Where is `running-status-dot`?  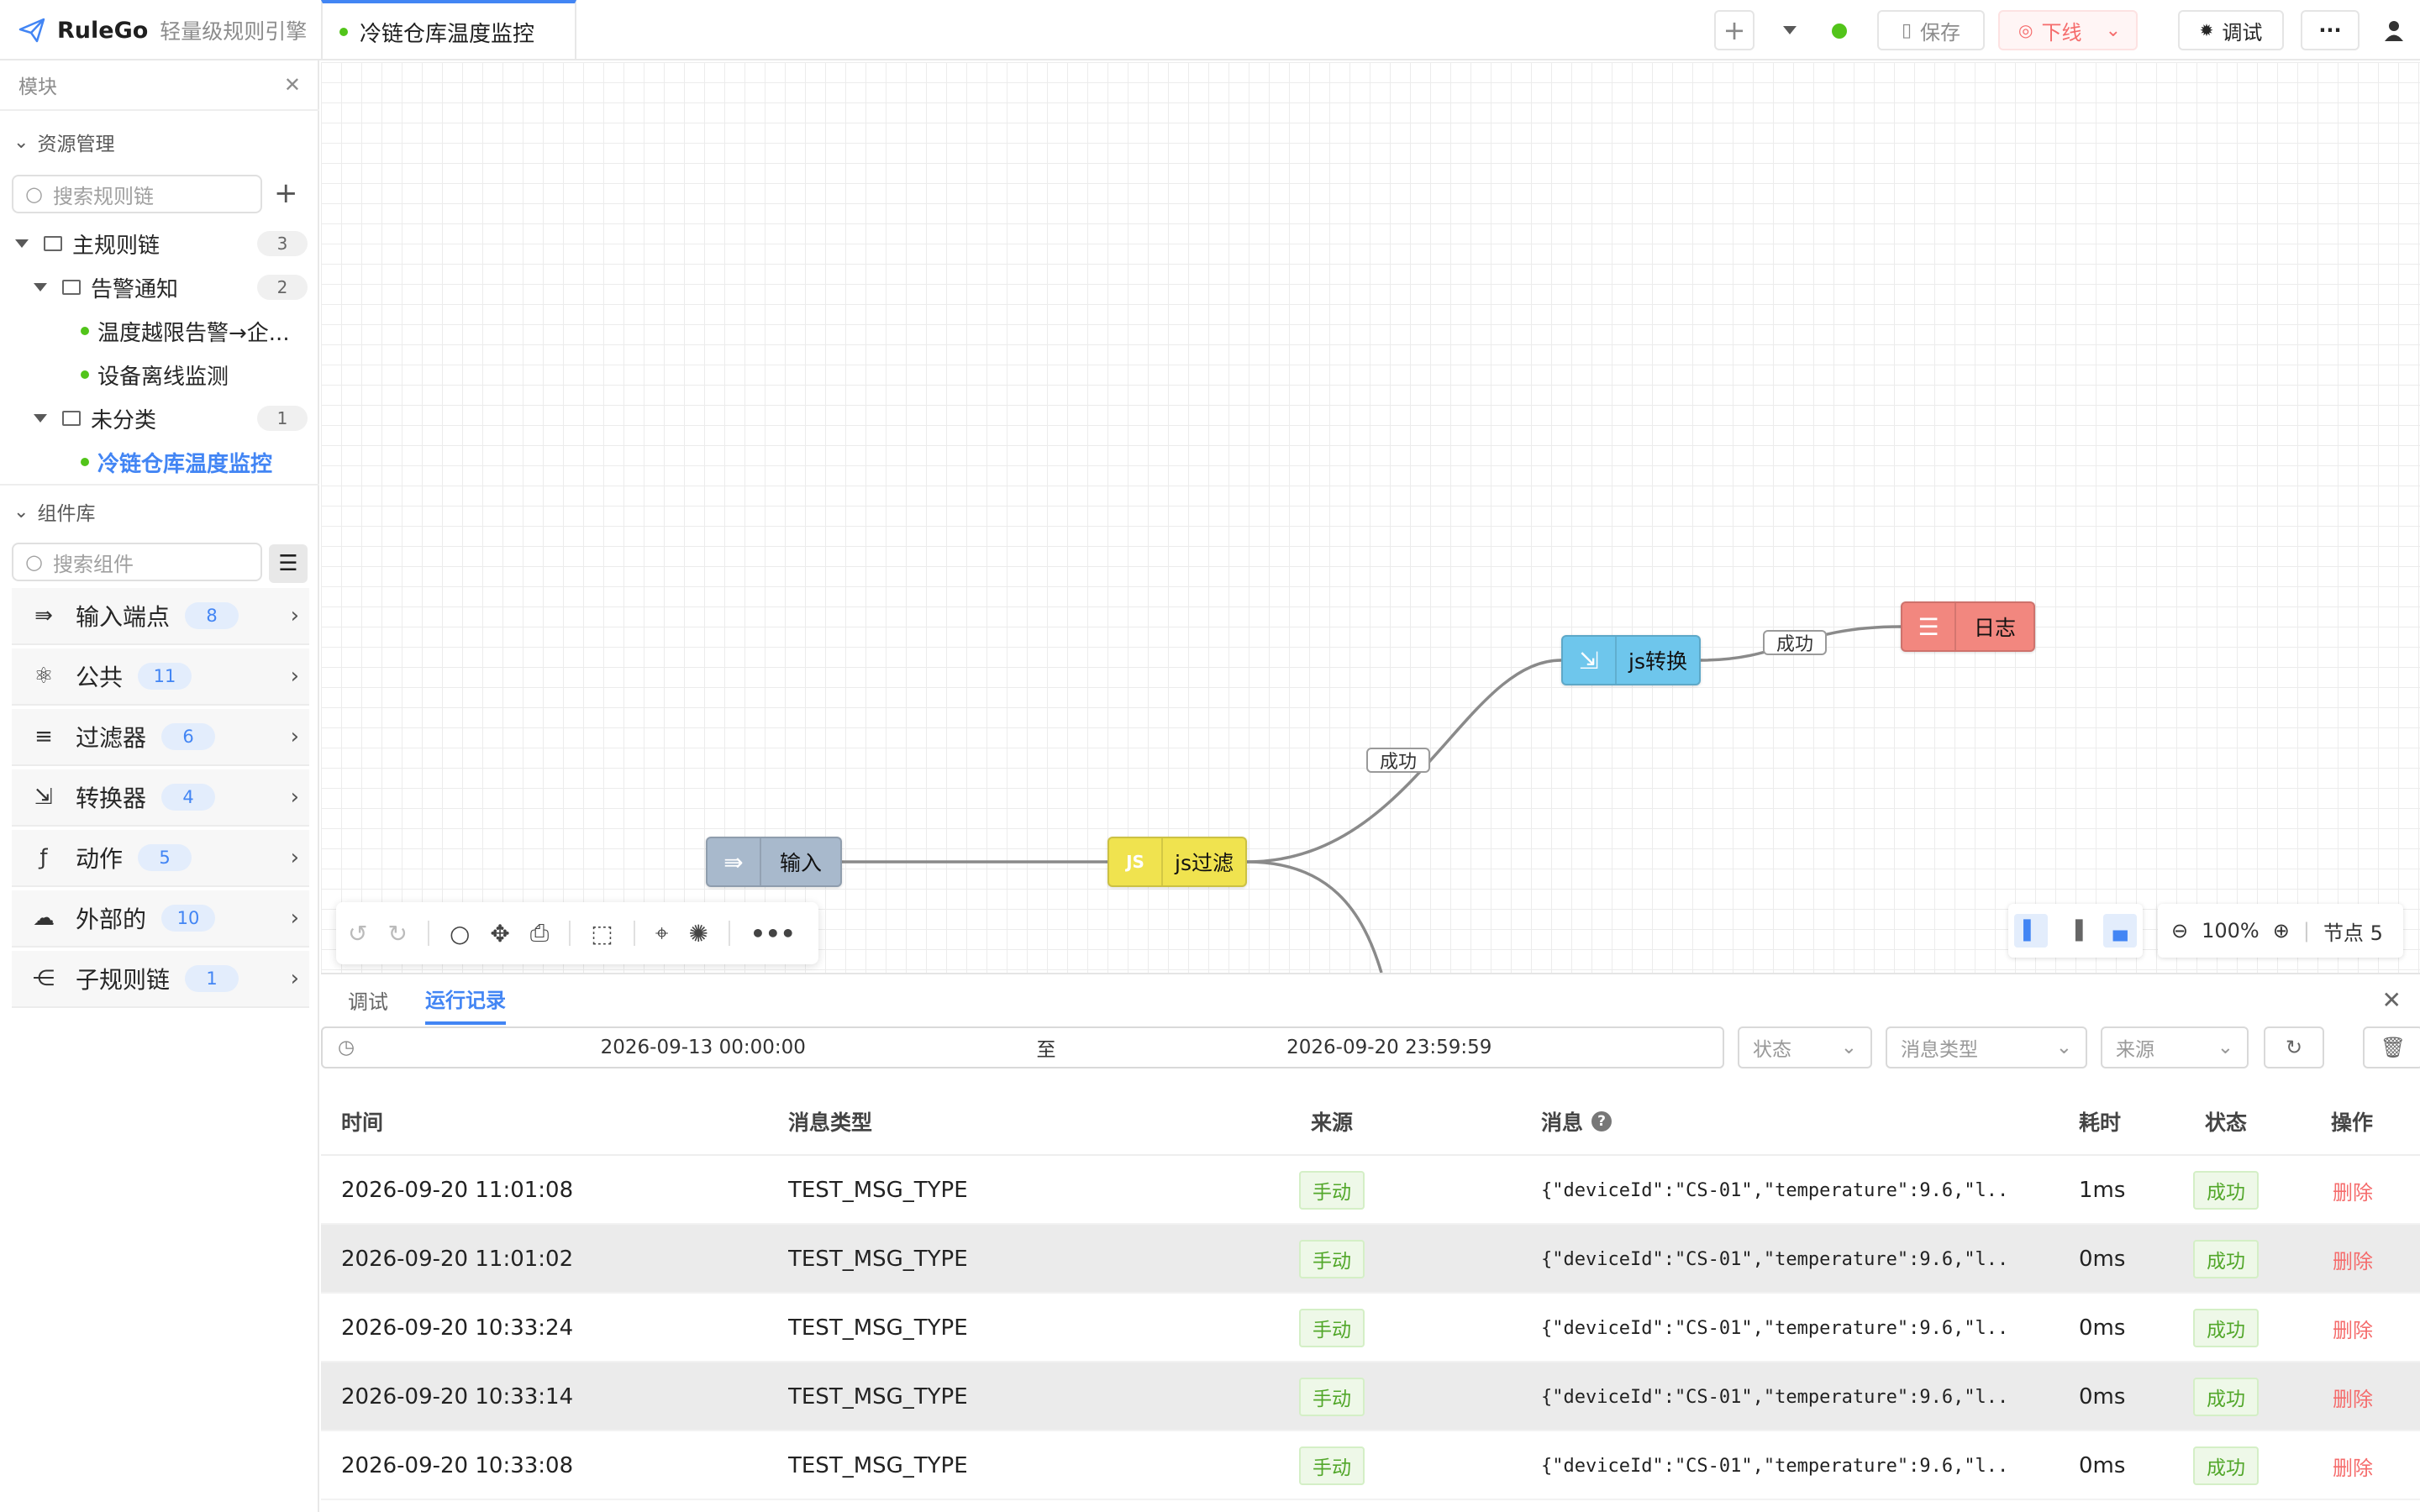 running-status-dot is located at coordinates (1840, 31).